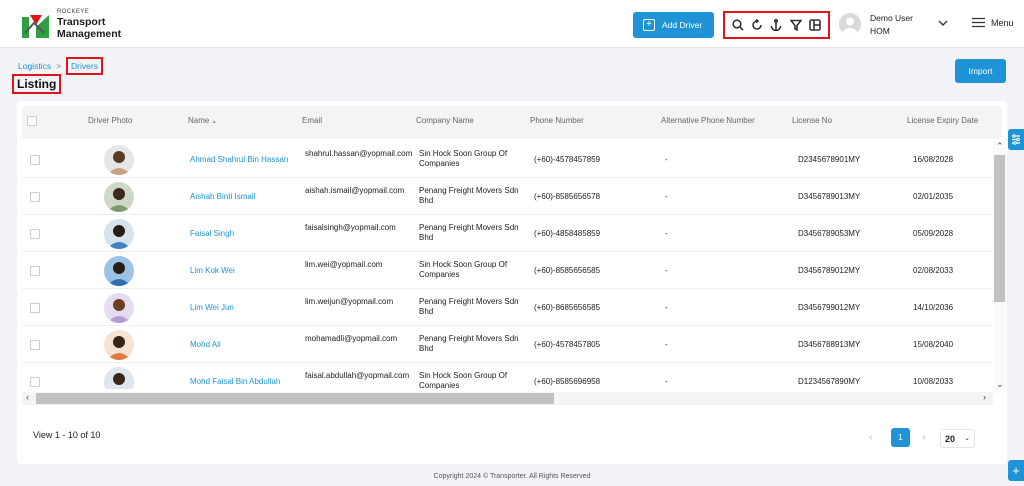 This screenshot has width=1024, height=486. I want to click on driver-name-link: Lim Kok Wei, so click(212, 270).